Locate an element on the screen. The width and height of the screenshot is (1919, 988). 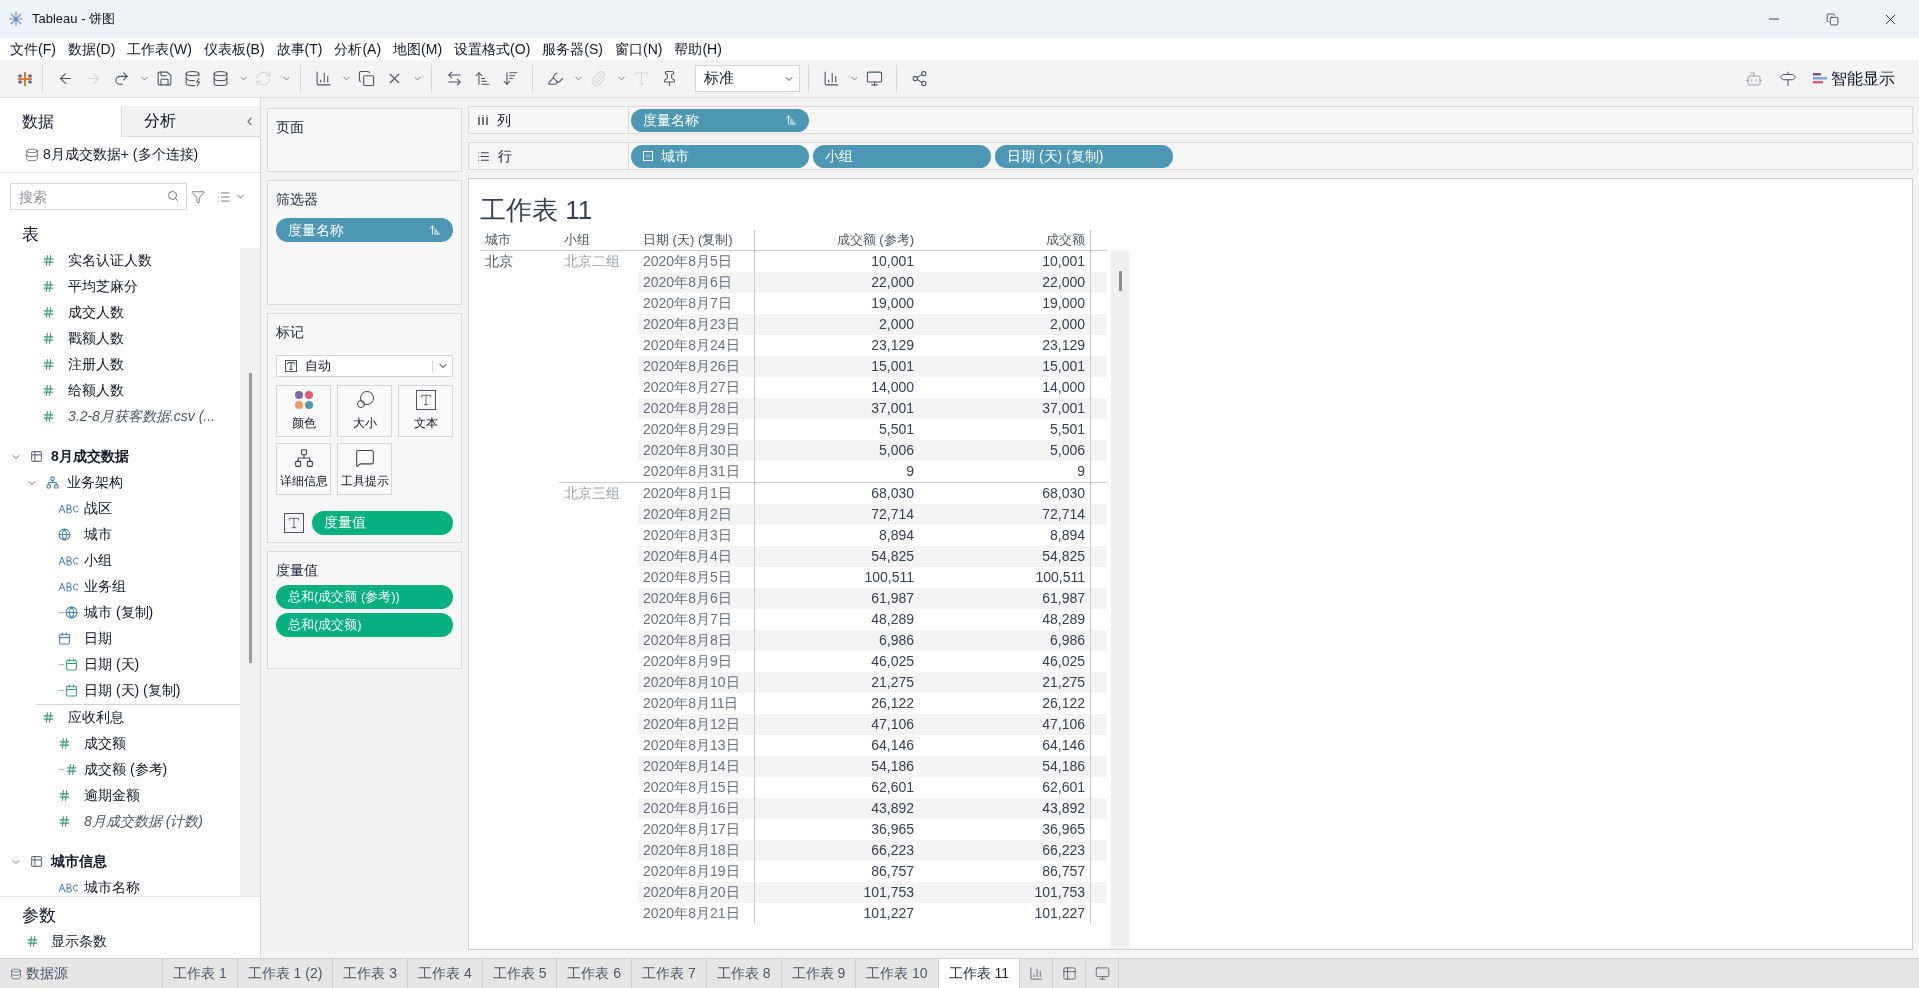
marks-property-button: 大小 is located at coordinates (364, 410).